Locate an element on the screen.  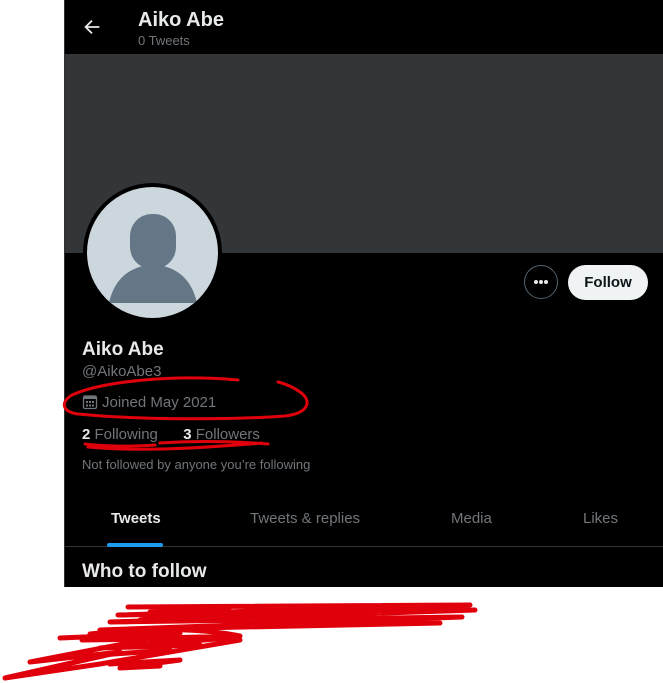
who-to-follow-heading: Who to follow is located at coordinates (144, 571).